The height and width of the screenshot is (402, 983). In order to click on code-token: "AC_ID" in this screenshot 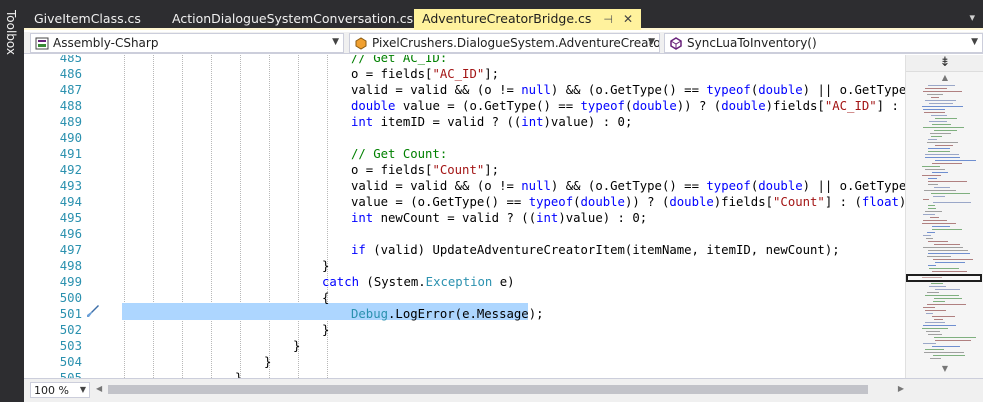, I will do `click(850, 106)`.